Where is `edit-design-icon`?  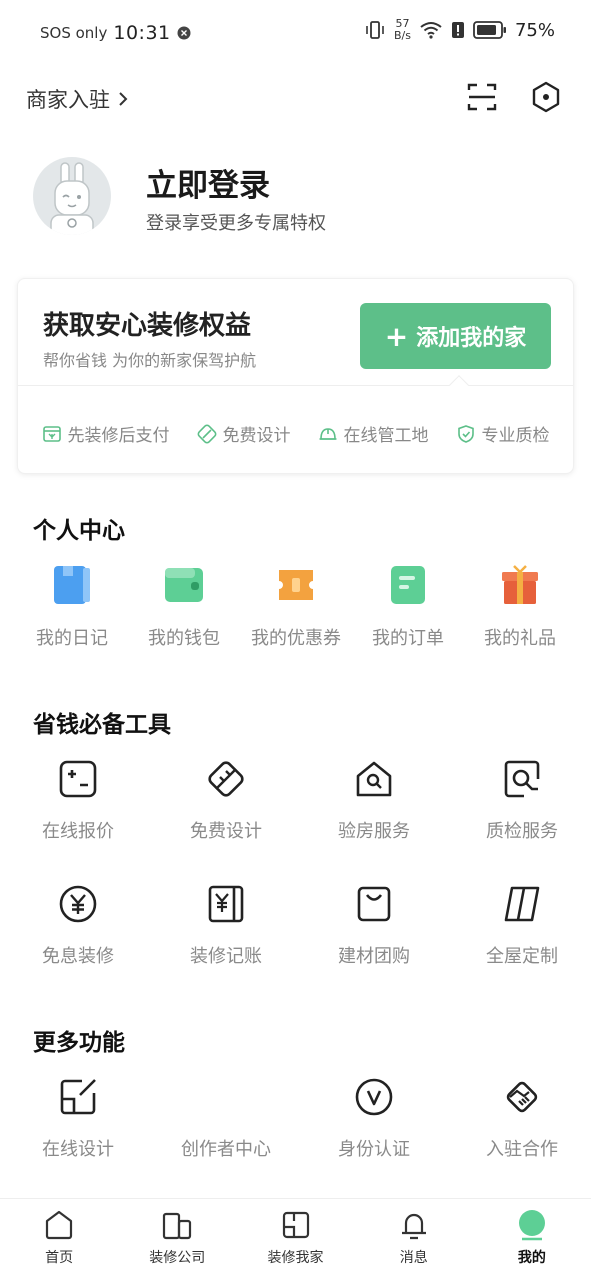
edit-design-icon is located at coordinates (78, 1097).